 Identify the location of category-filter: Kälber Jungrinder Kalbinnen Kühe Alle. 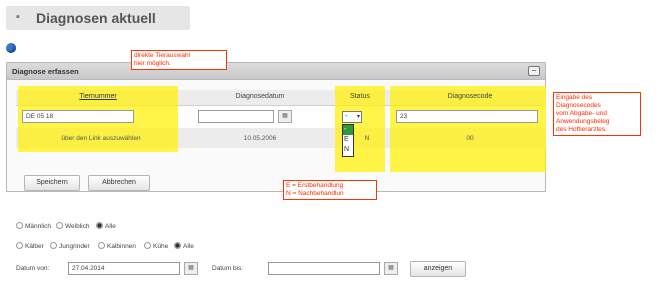
(176, 247).